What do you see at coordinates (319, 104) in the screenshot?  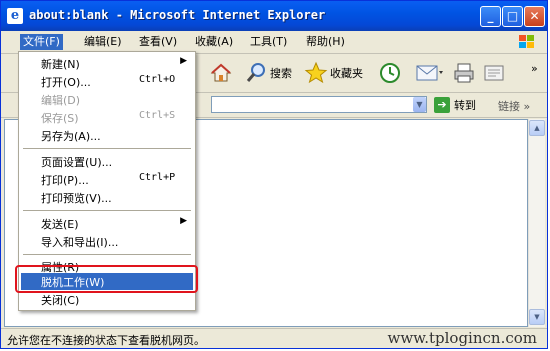 I see `address-input` at bounding box center [319, 104].